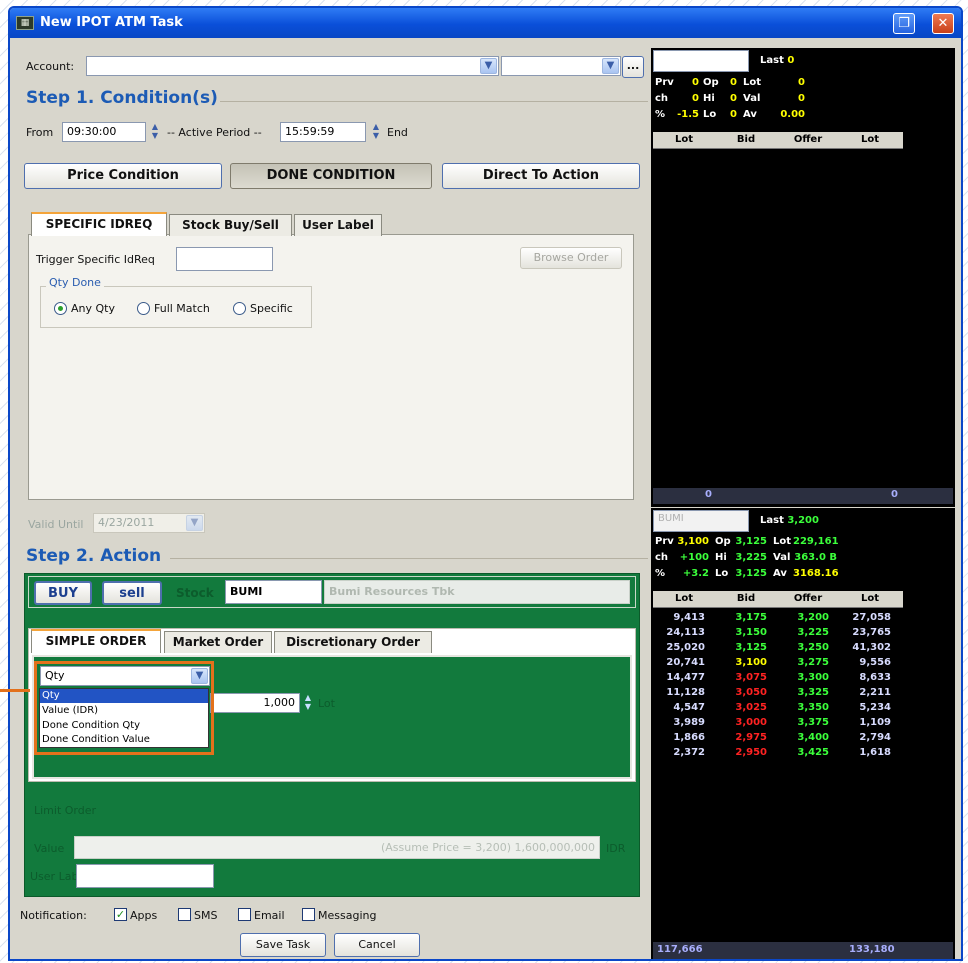  Describe the element at coordinates (273, 592) in the screenshot. I see `stock-code-input: BUMI` at that location.